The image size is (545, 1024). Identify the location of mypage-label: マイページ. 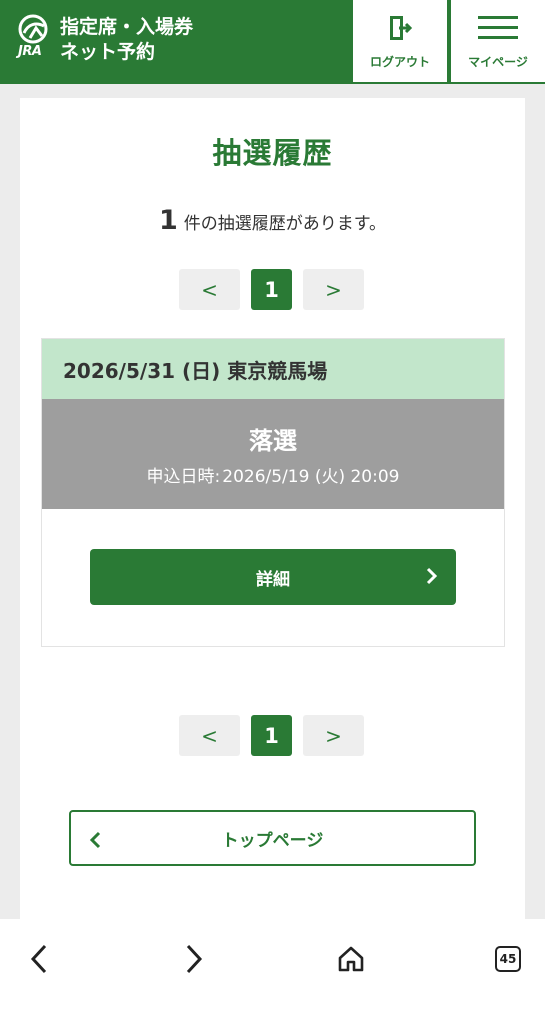
(498, 62).